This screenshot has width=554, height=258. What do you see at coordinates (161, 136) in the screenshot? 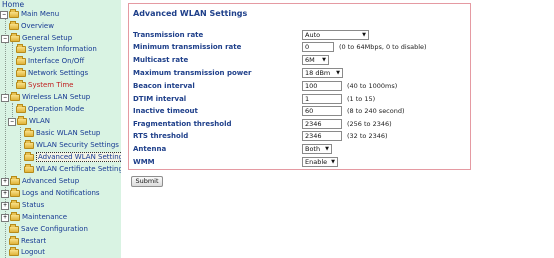
I see `rts-threshold-label: RTS threshold` at bounding box center [161, 136].